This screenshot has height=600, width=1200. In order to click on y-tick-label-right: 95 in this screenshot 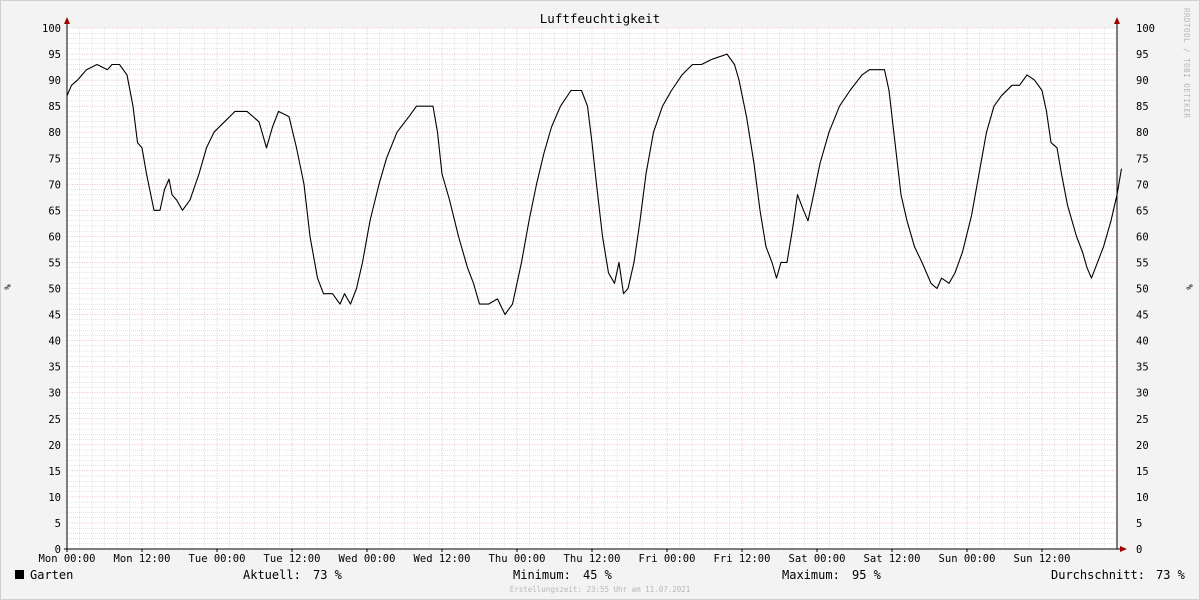, I will do `click(1142, 55)`.